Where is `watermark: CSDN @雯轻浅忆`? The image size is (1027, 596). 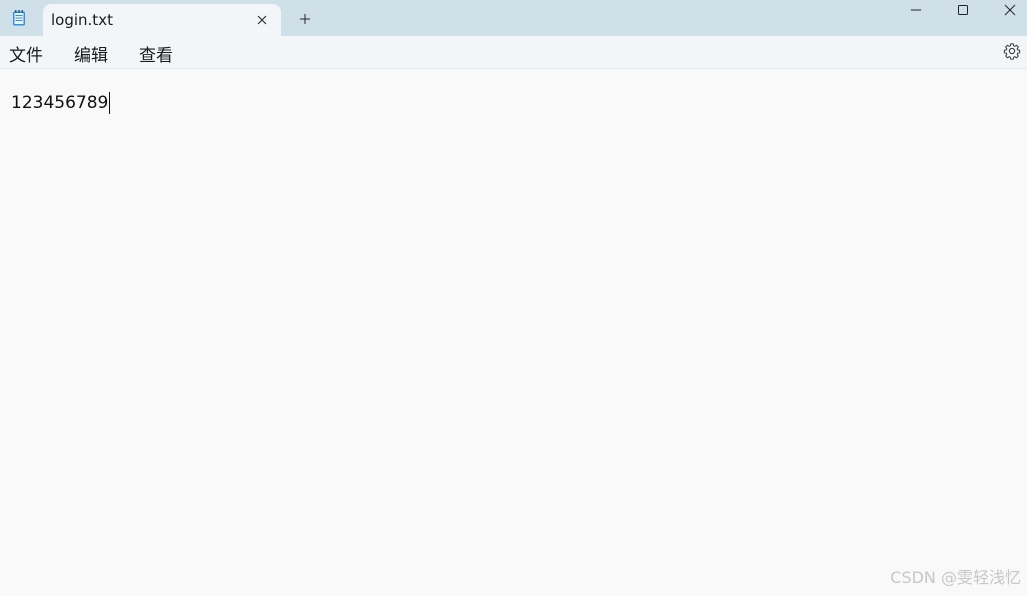
watermark: CSDN @雯轻浅忆 is located at coordinates (955, 577).